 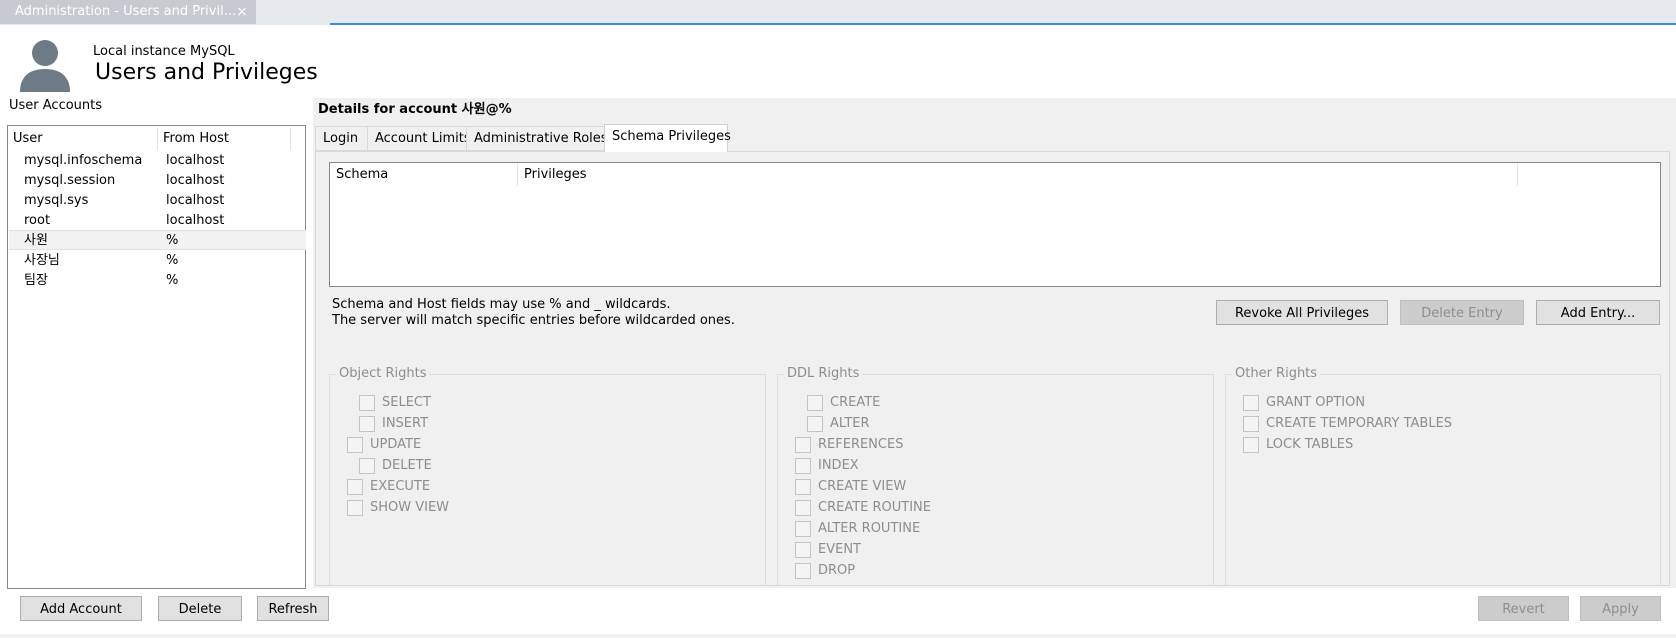 I want to click on page-title: Users and Privileges, so click(x=206, y=72).